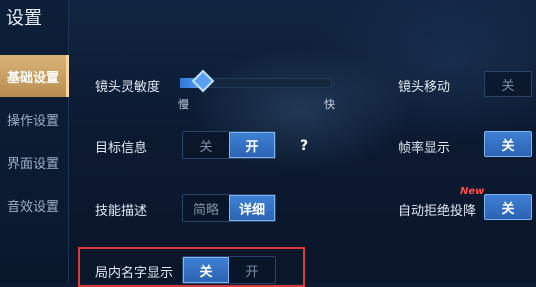  What do you see at coordinates (33, 119) in the screenshot?
I see `tab-control-settings: 操作设置` at bounding box center [33, 119].